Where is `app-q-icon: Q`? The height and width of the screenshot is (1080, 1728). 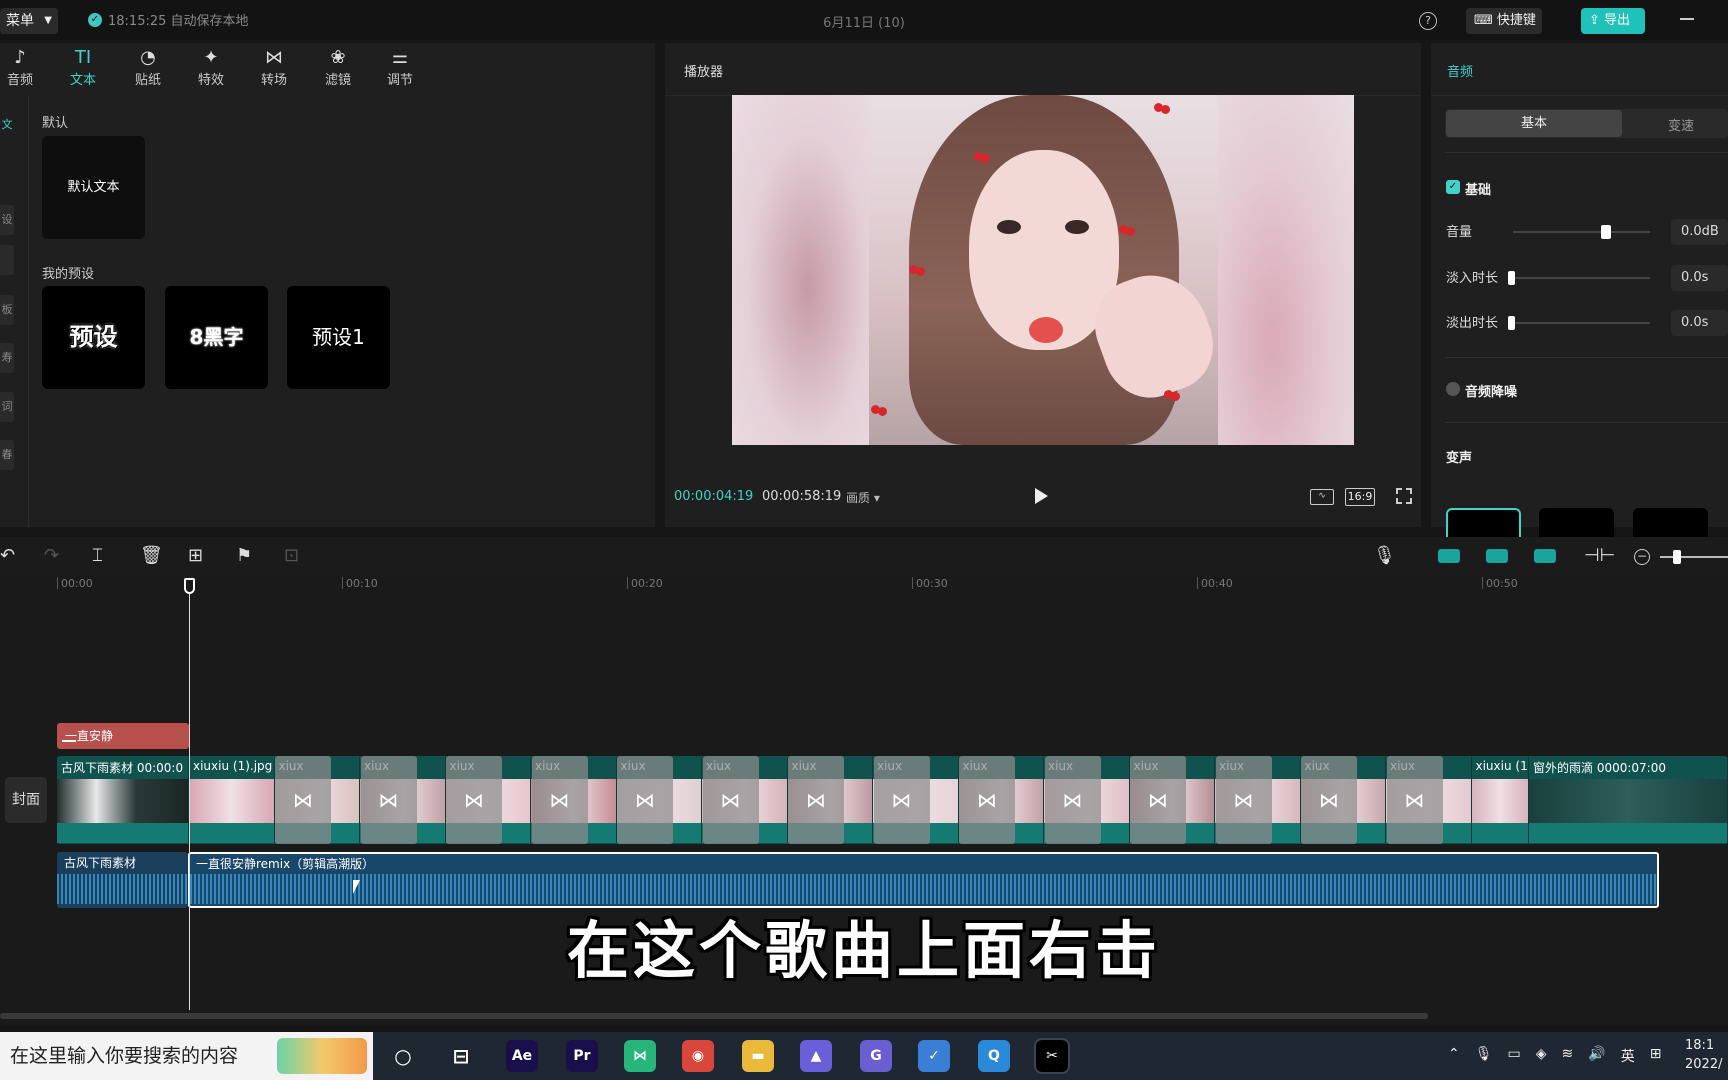
app-q-icon: Q is located at coordinates (994, 1056).